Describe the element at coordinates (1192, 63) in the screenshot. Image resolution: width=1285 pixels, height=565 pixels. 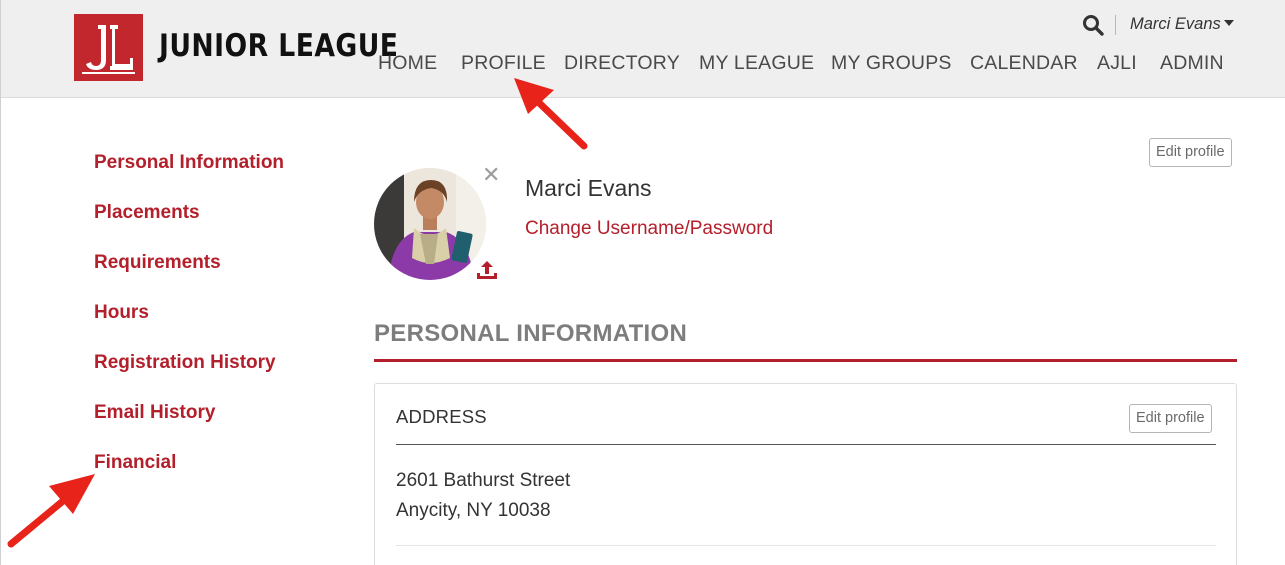
I see `nav-item-admin: ADMIN` at that location.